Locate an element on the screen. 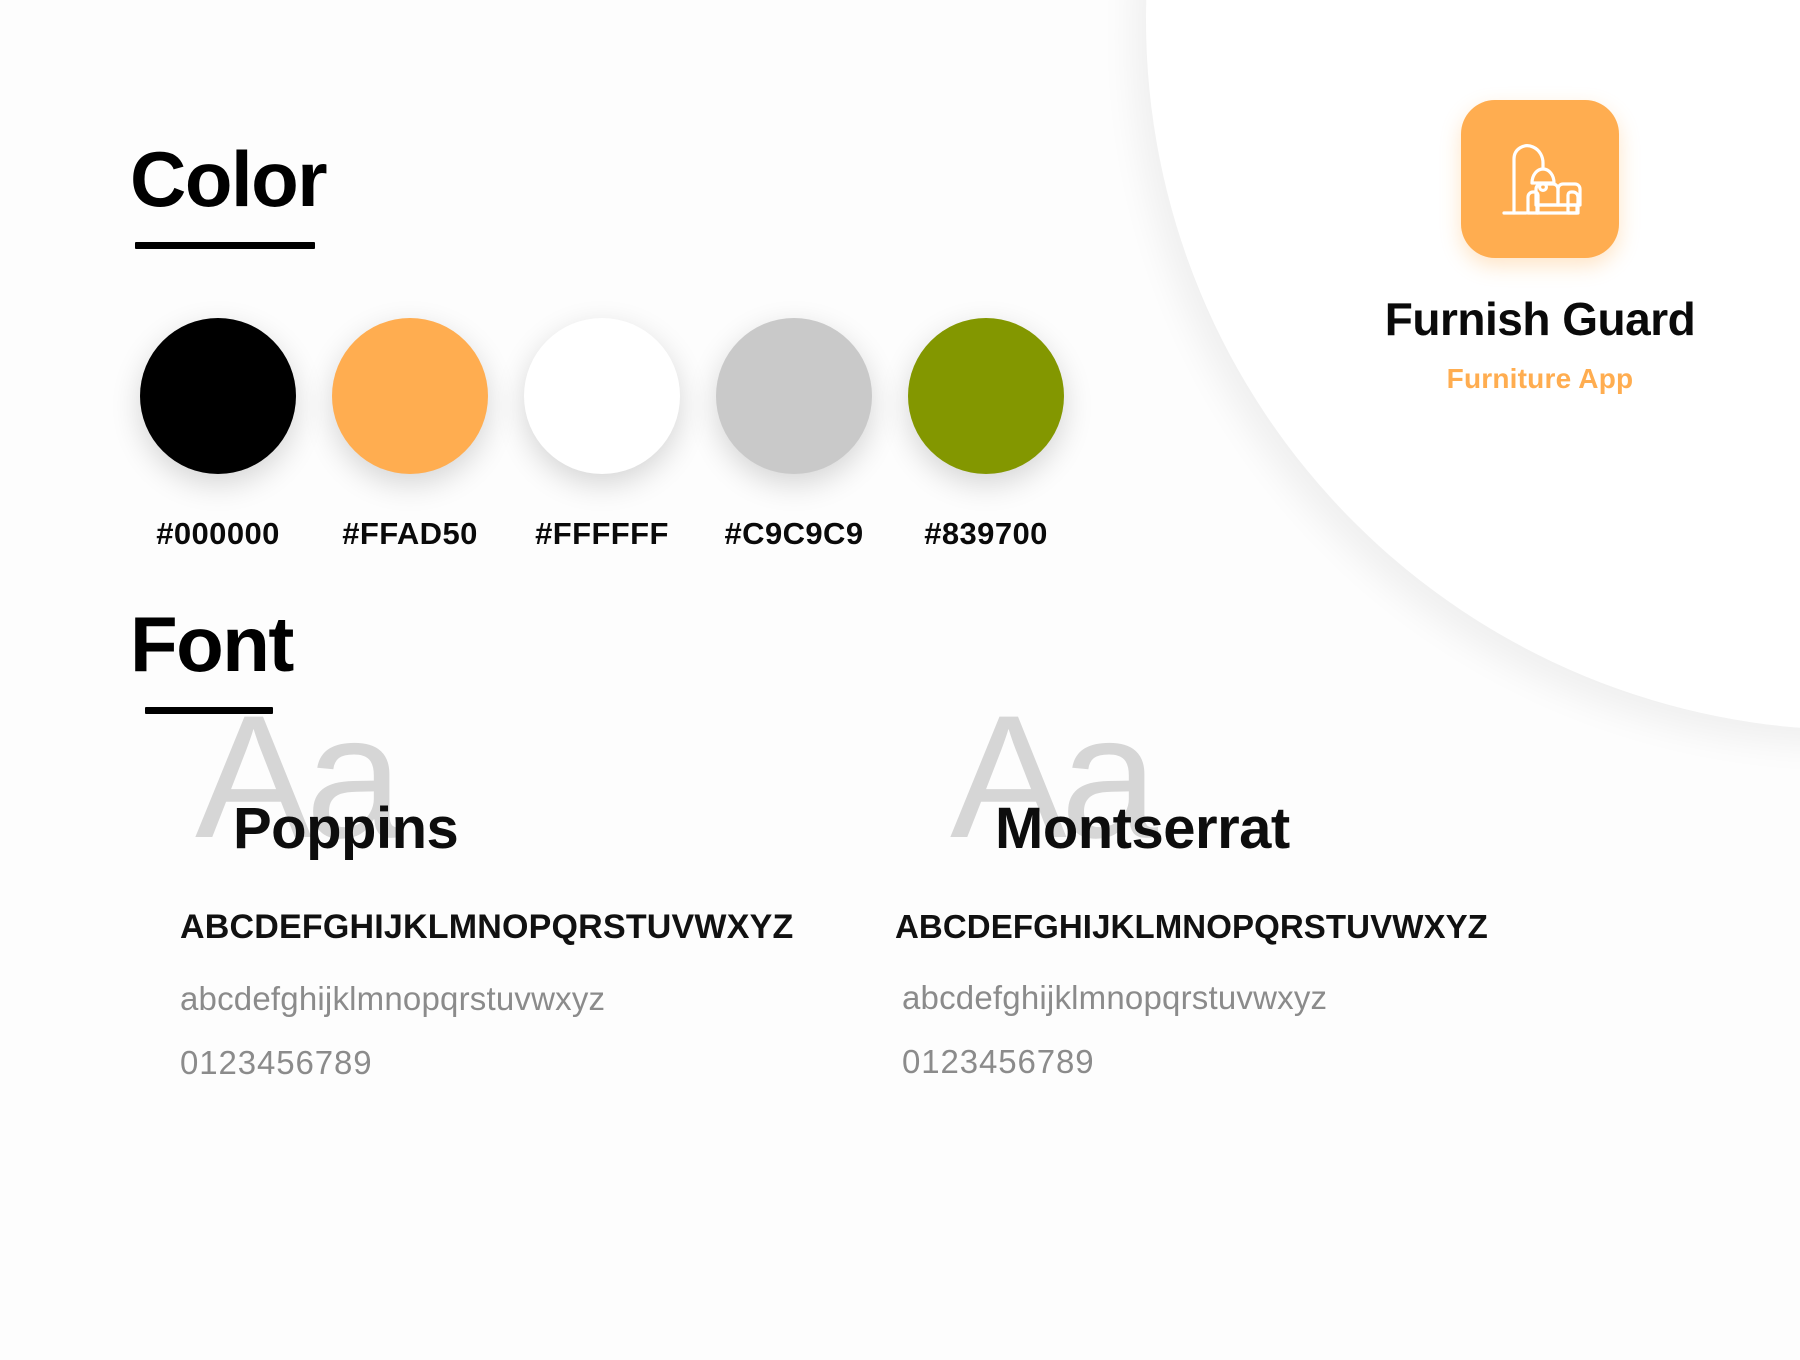 This screenshot has height=1360, width=1800. brand-name: Furnish Guard is located at coordinates (1540, 319).